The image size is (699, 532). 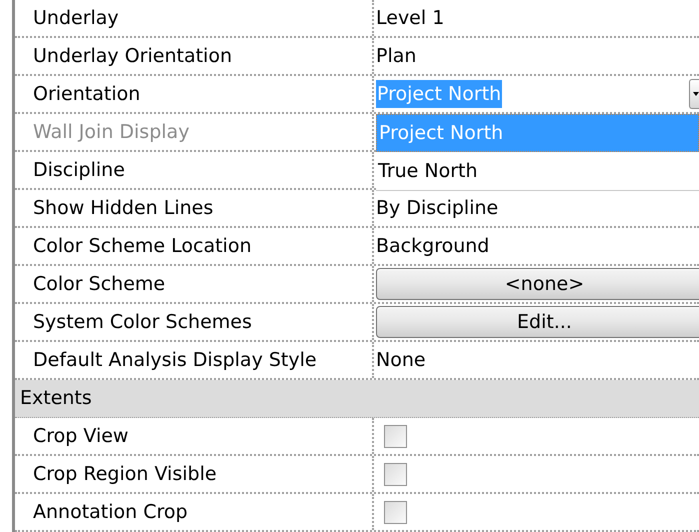 What do you see at coordinates (396, 56) in the screenshot?
I see `property-value: Plan` at bounding box center [396, 56].